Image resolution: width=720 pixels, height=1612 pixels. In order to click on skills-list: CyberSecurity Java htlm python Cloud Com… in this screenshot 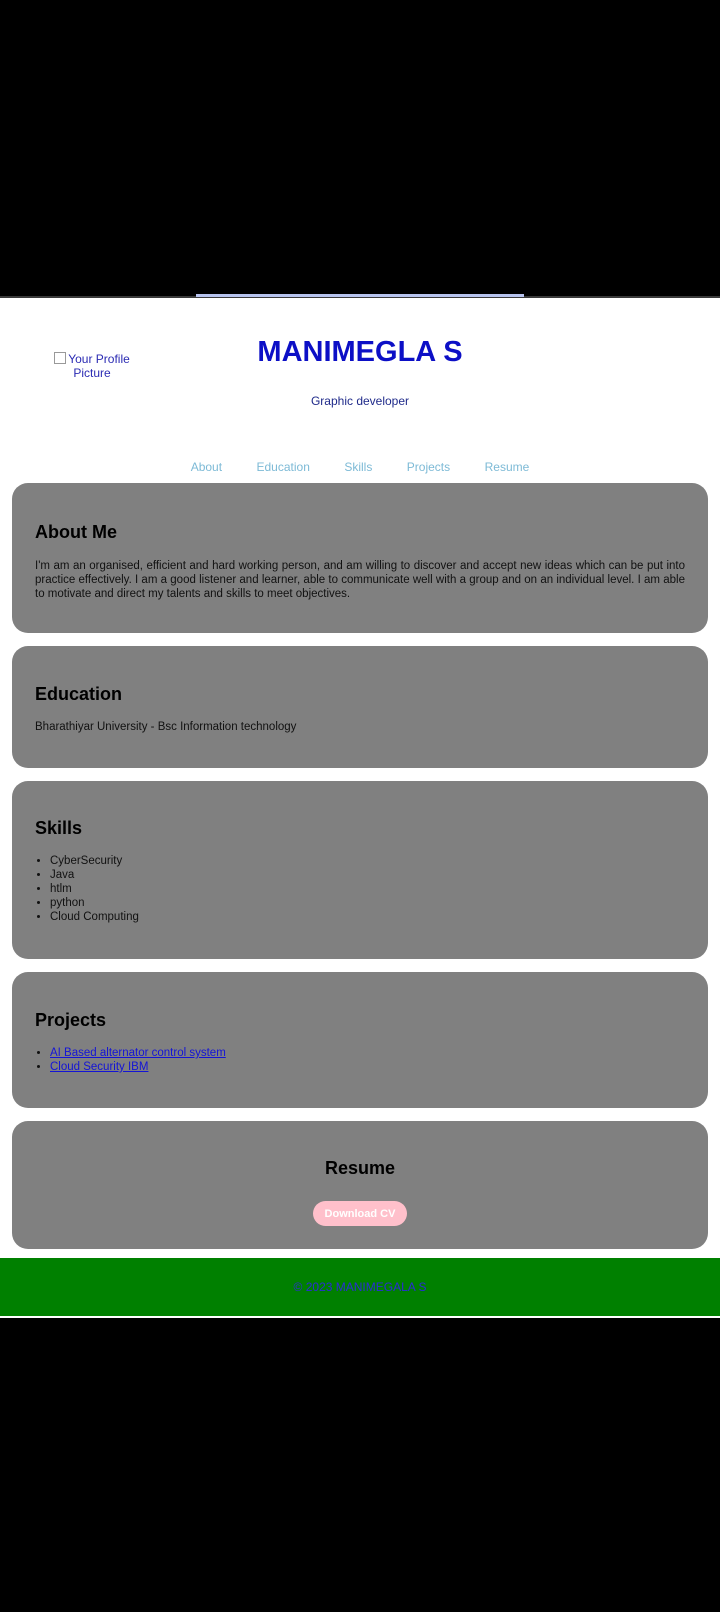, I will do `click(87, 889)`.